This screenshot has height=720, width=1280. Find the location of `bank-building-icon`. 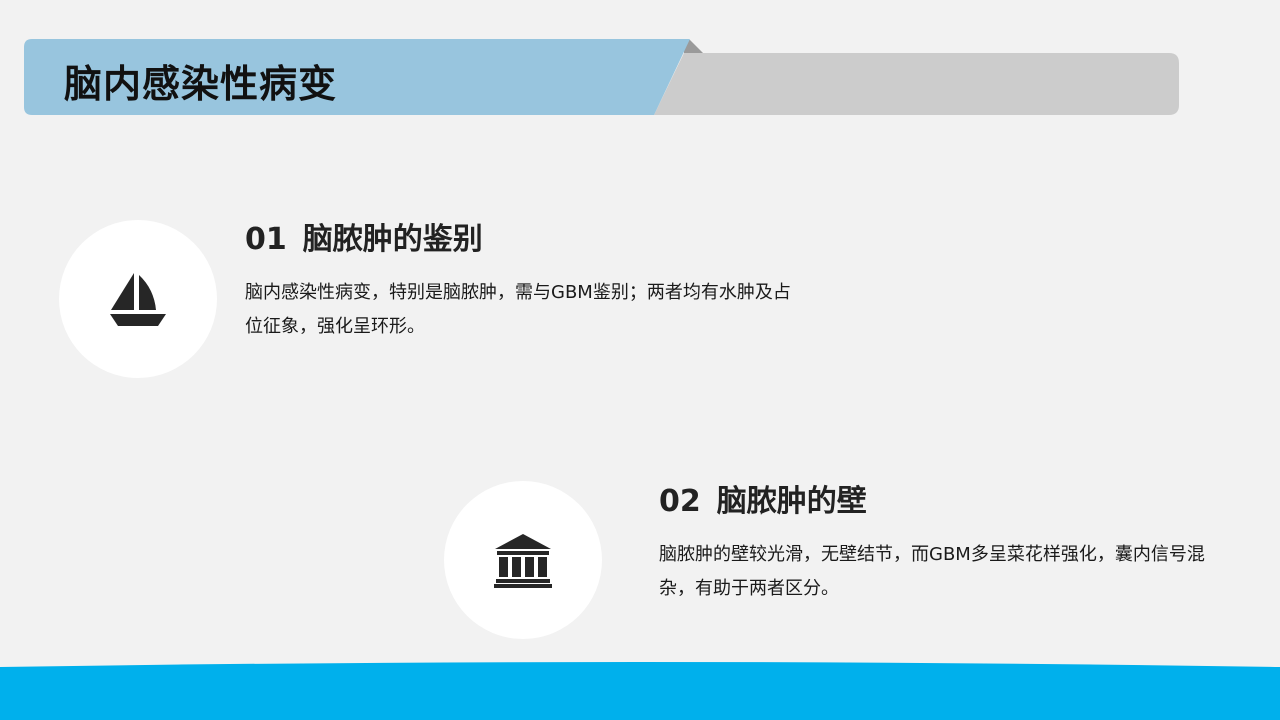

bank-building-icon is located at coordinates (523, 561).